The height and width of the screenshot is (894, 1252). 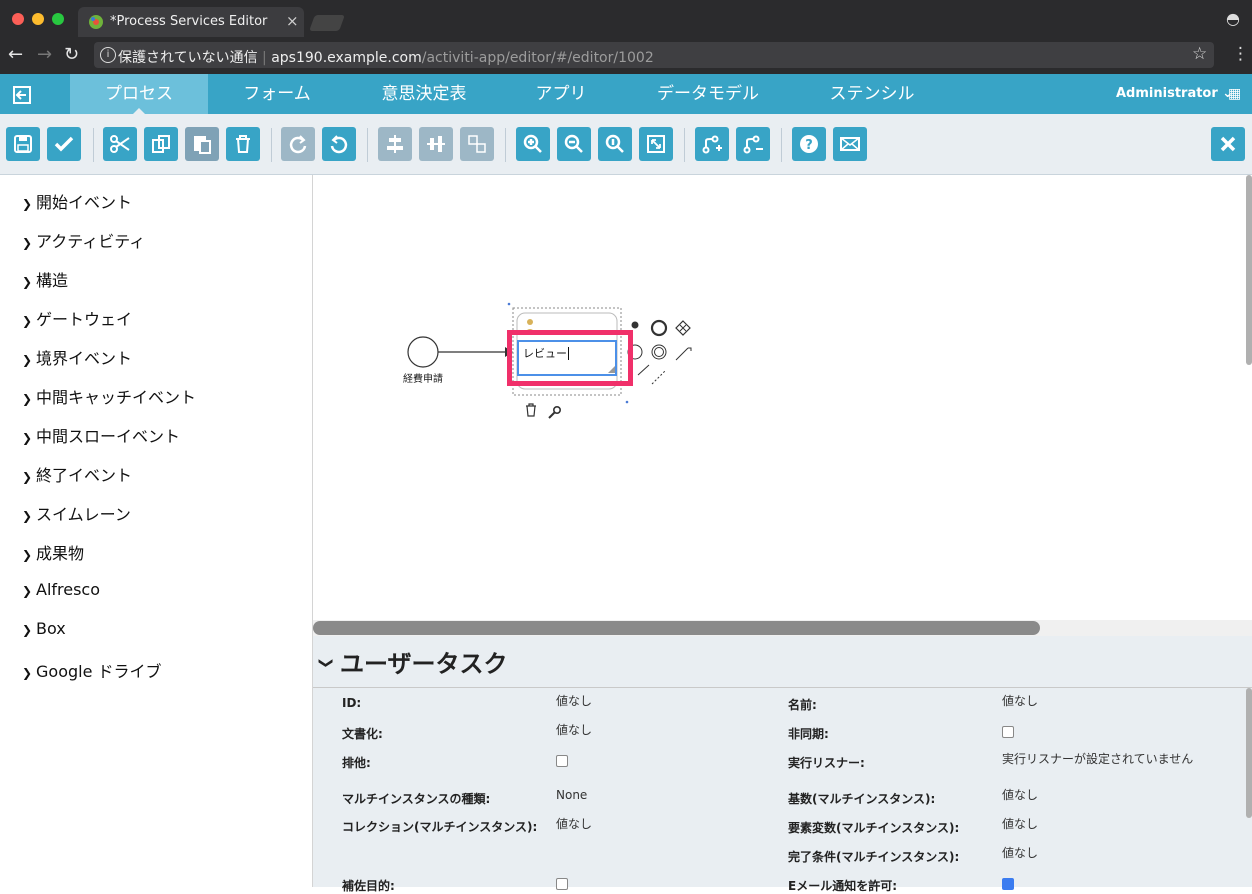 I want to click on redo-button, so click(x=298, y=144).